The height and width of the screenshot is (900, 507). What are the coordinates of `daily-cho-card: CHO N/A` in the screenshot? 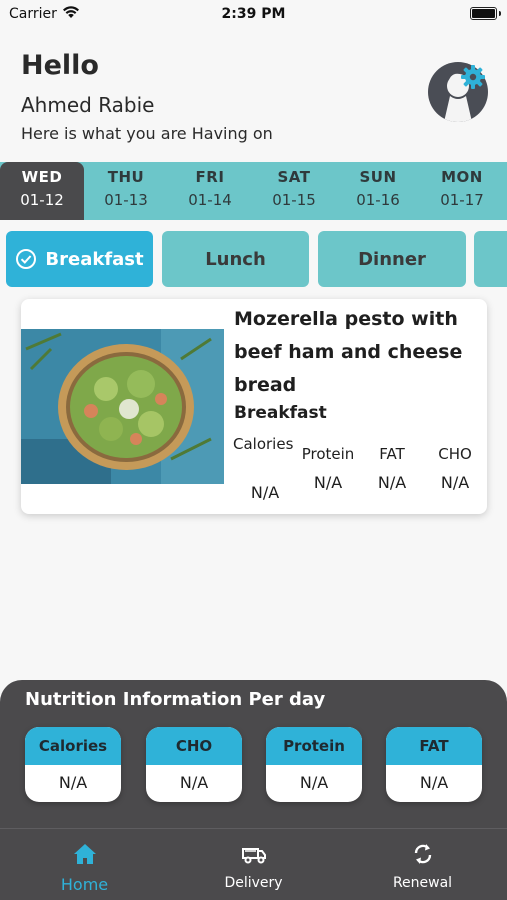 It's located at (194, 764).